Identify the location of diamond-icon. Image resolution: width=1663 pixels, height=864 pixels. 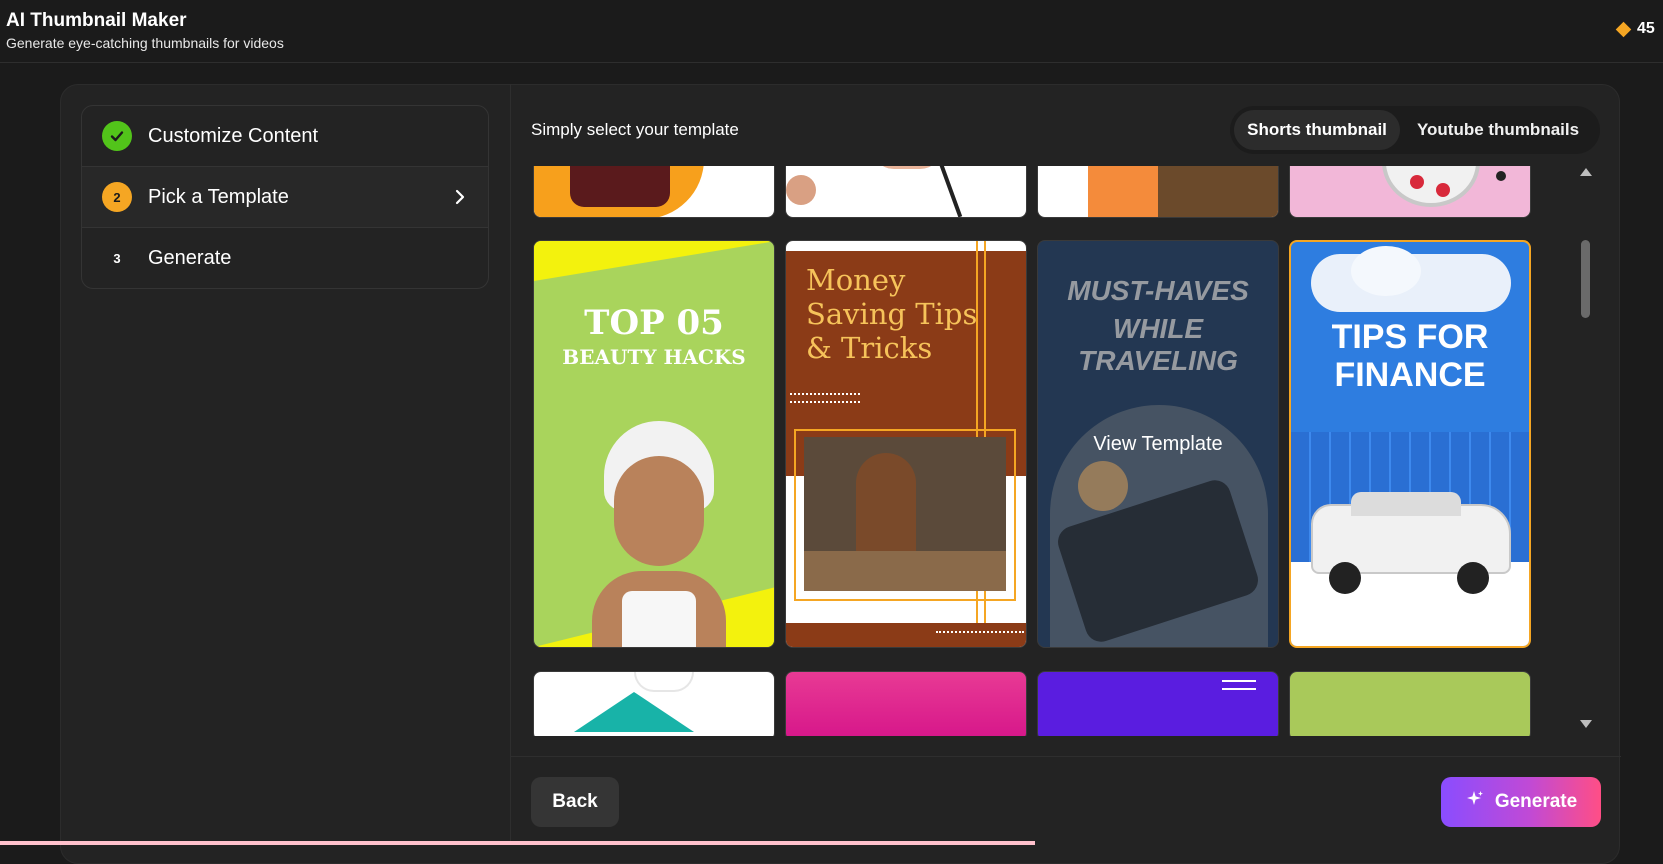
(1623, 29).